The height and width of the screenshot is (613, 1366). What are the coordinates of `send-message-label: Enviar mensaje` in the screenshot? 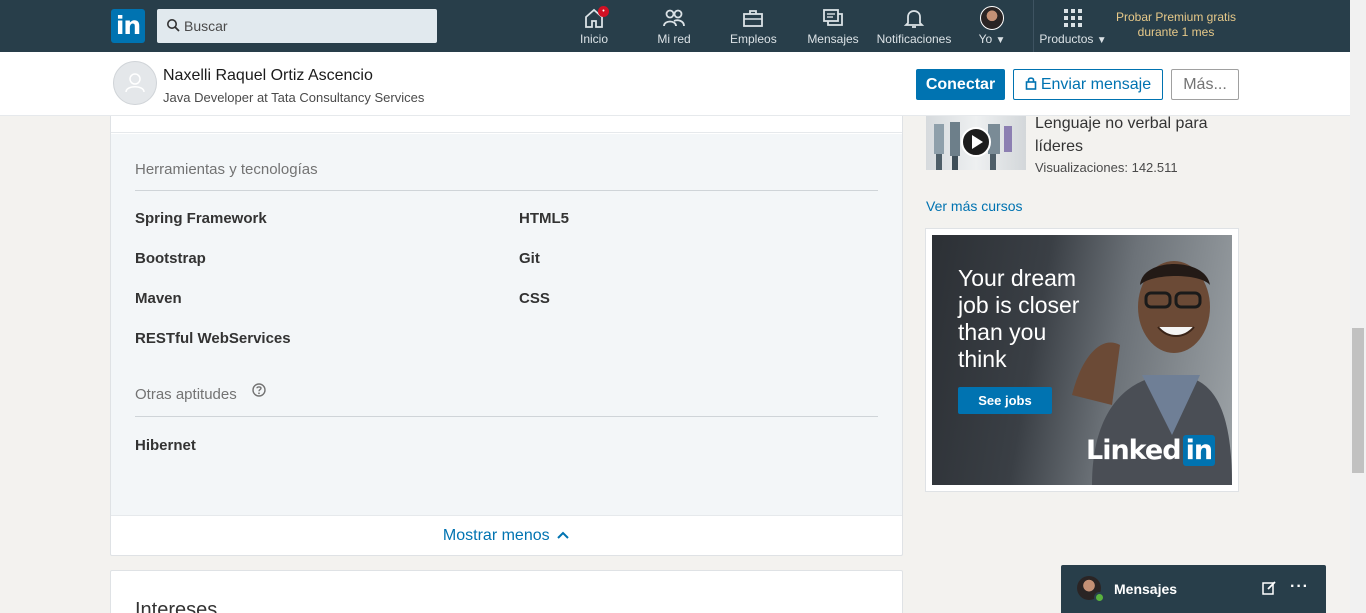 It's located at (1096, 84).